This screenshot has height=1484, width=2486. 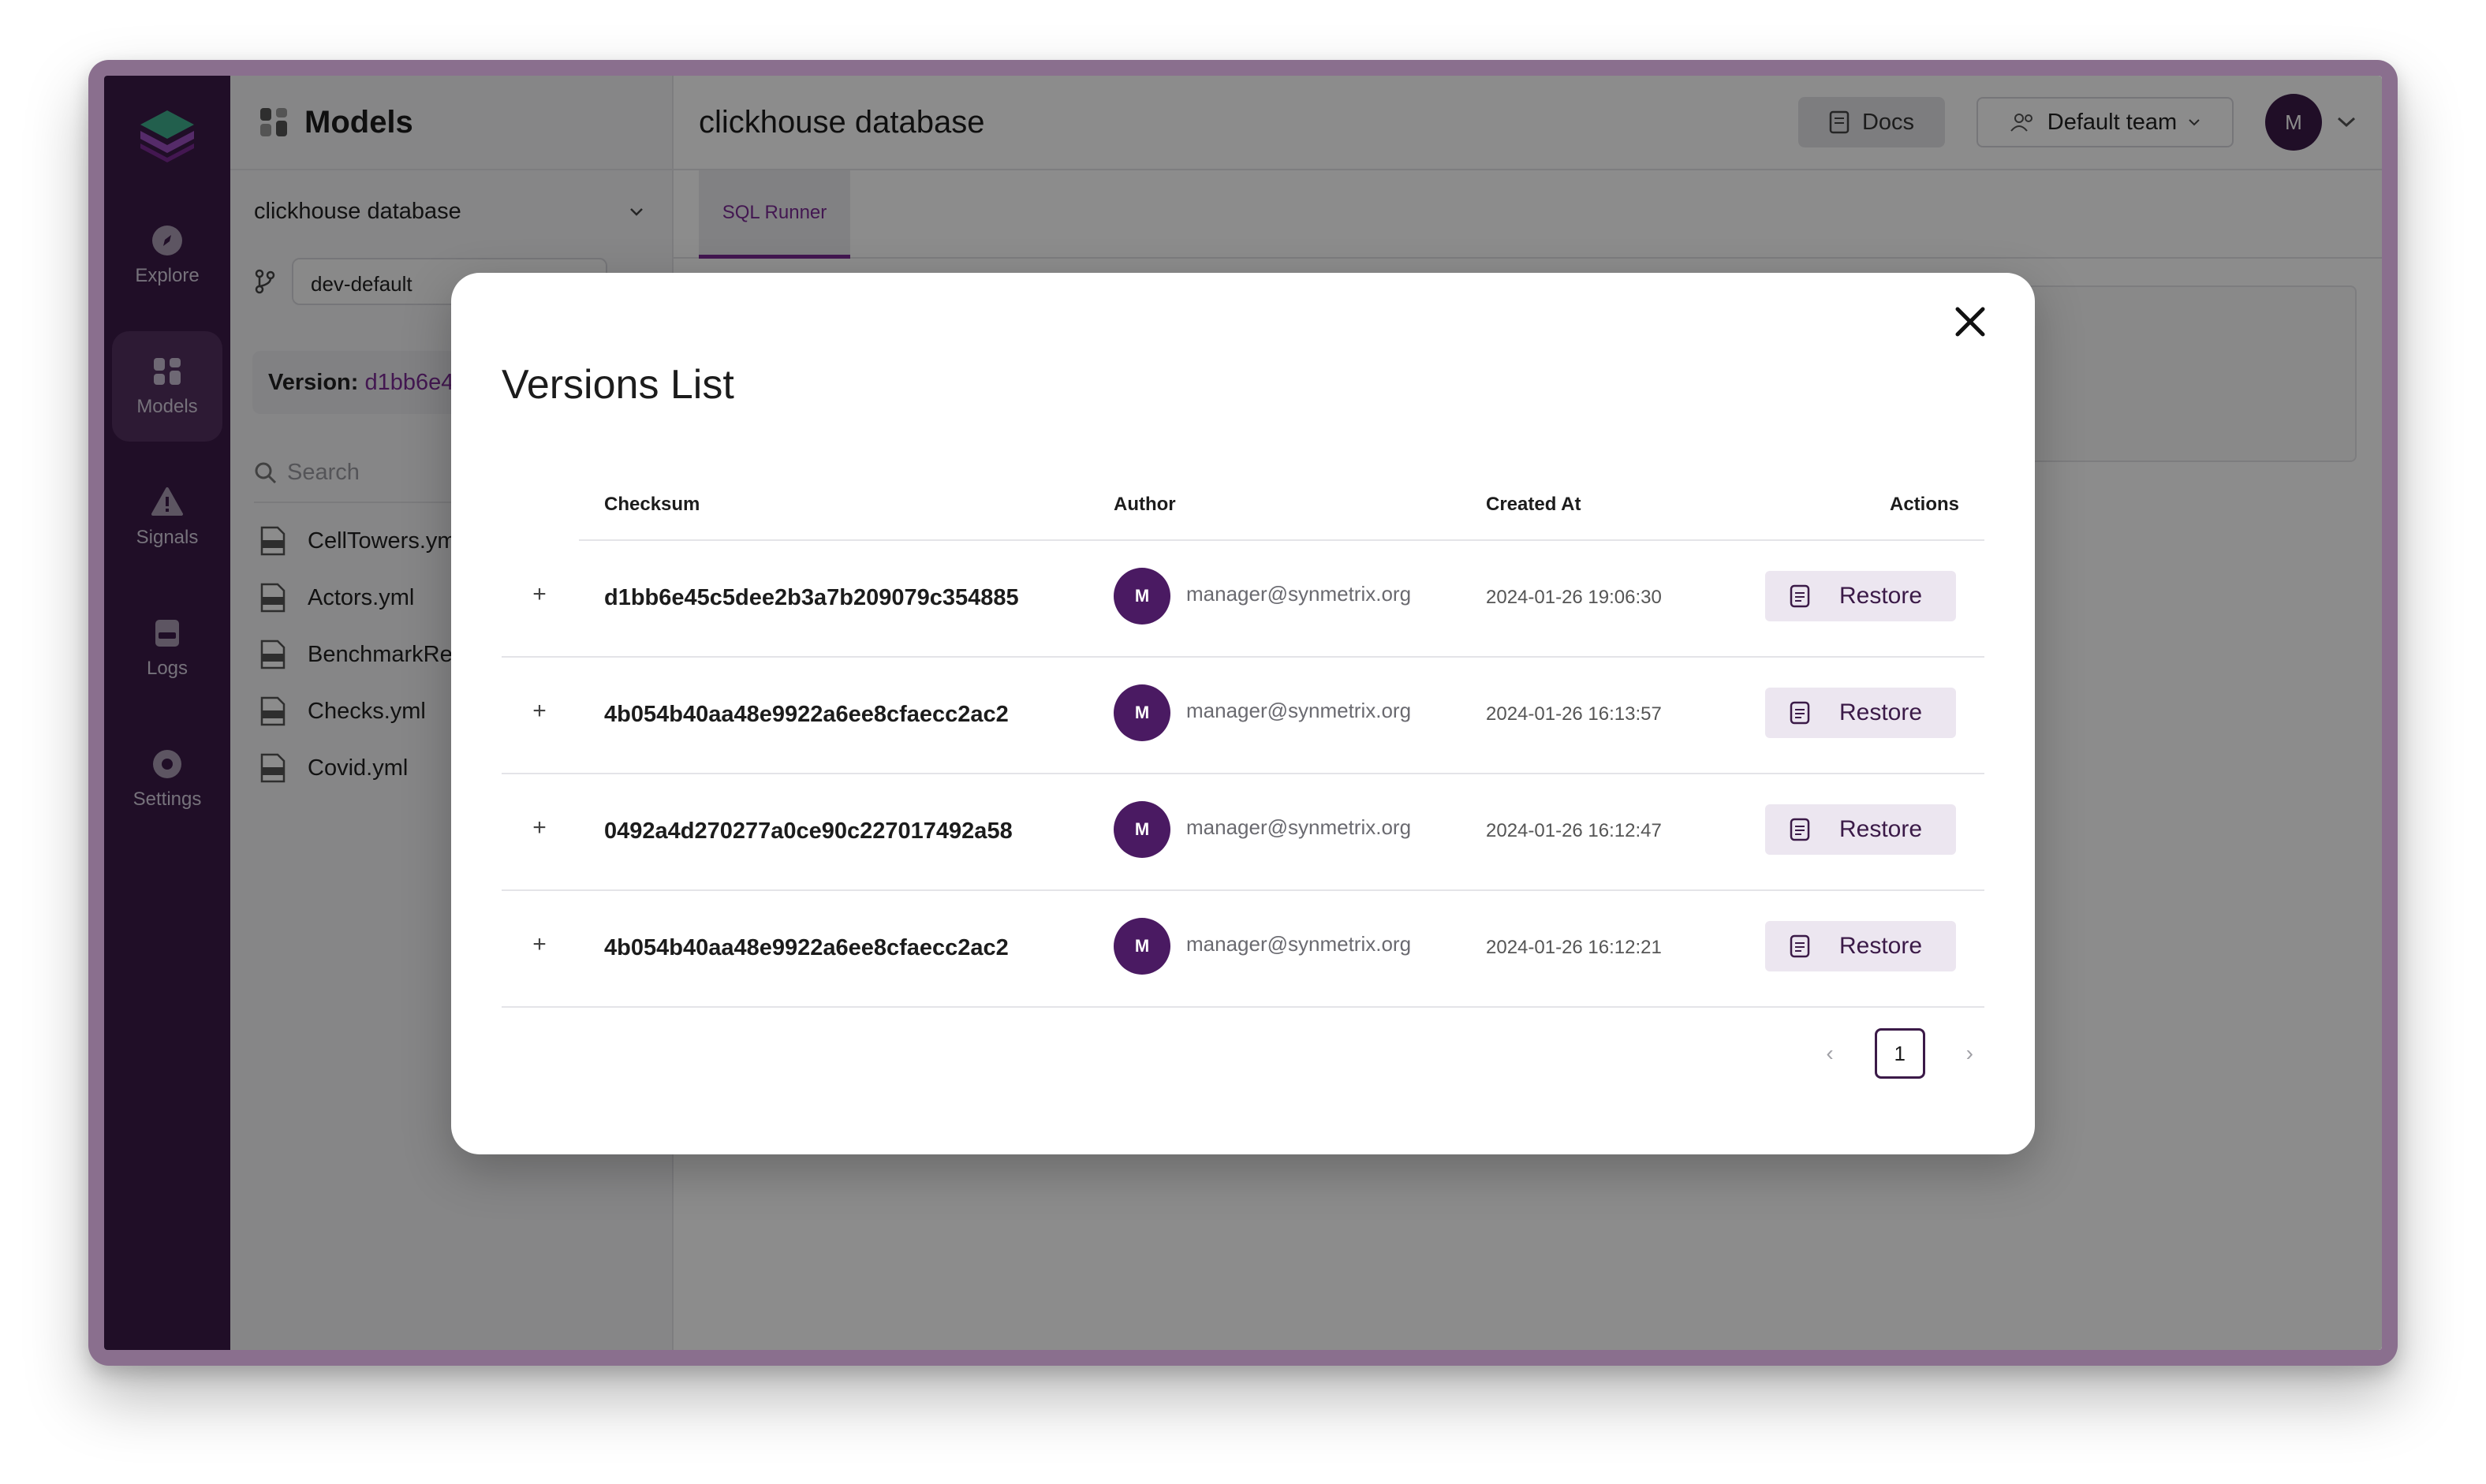 I want to click on checksum-cell: d1bb6e45c5dee2b3a7b209079c354885, so click(x=811, y=597).